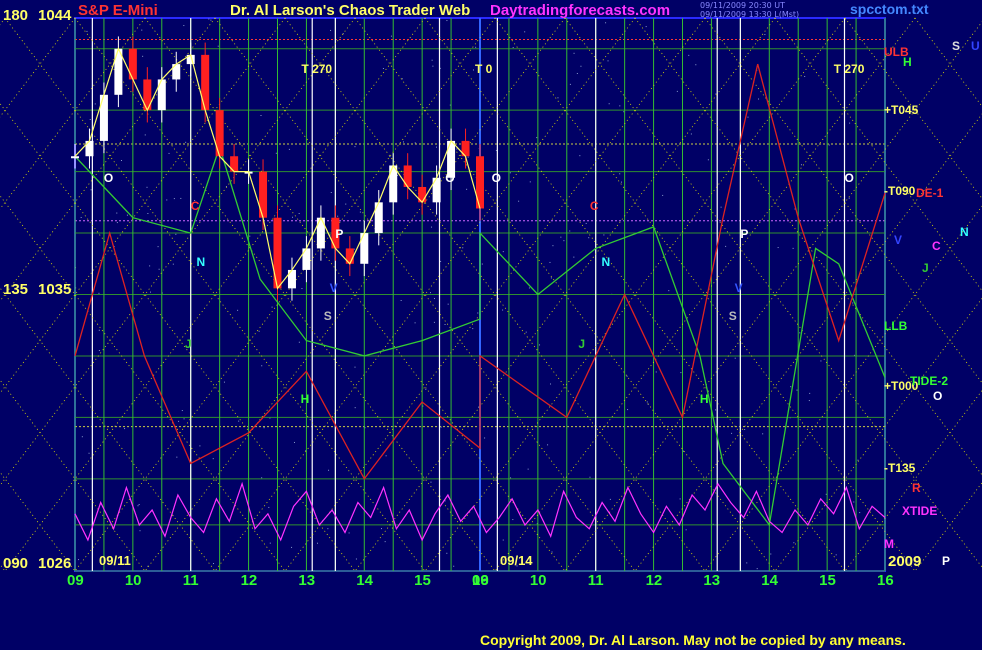 The width and height of the screenshot is (982, 650). What do you see at coordinates (896, 326) in the screenshot?
I see `label-llb: LLB` at bounding box center [896, 326].